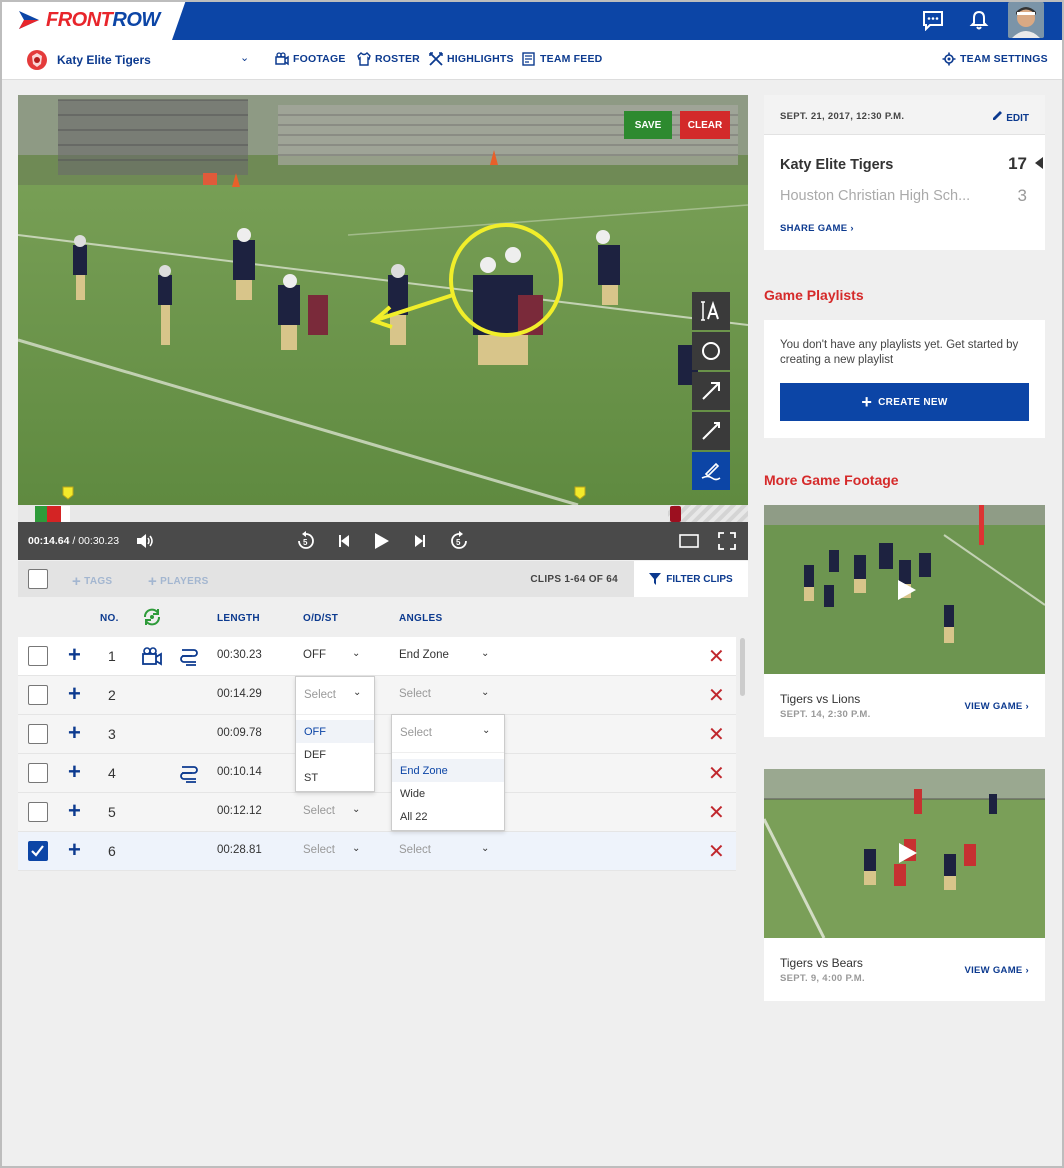 Image resolution: width=1064 pixels, height=1168 pixels. What do you see at coordinates (377, 773) in the screenshot?
I see `table-row: + 4 00:10.14 ✕` at bounding box center [377, 773].